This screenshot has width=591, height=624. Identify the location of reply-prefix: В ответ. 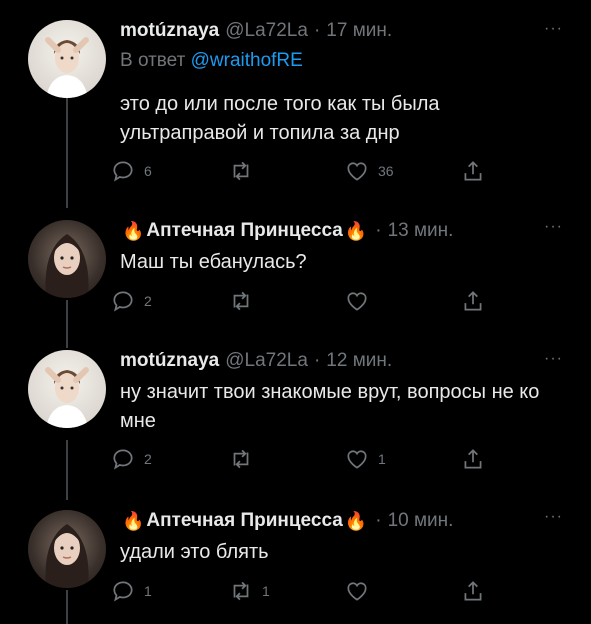
(153, 60).